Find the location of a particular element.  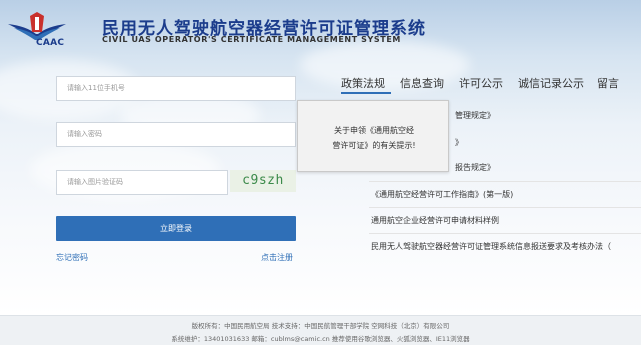

popup-text: 关于申领《通用航空经 营许可证》的有关提示! is located at coordinates (374, 138).